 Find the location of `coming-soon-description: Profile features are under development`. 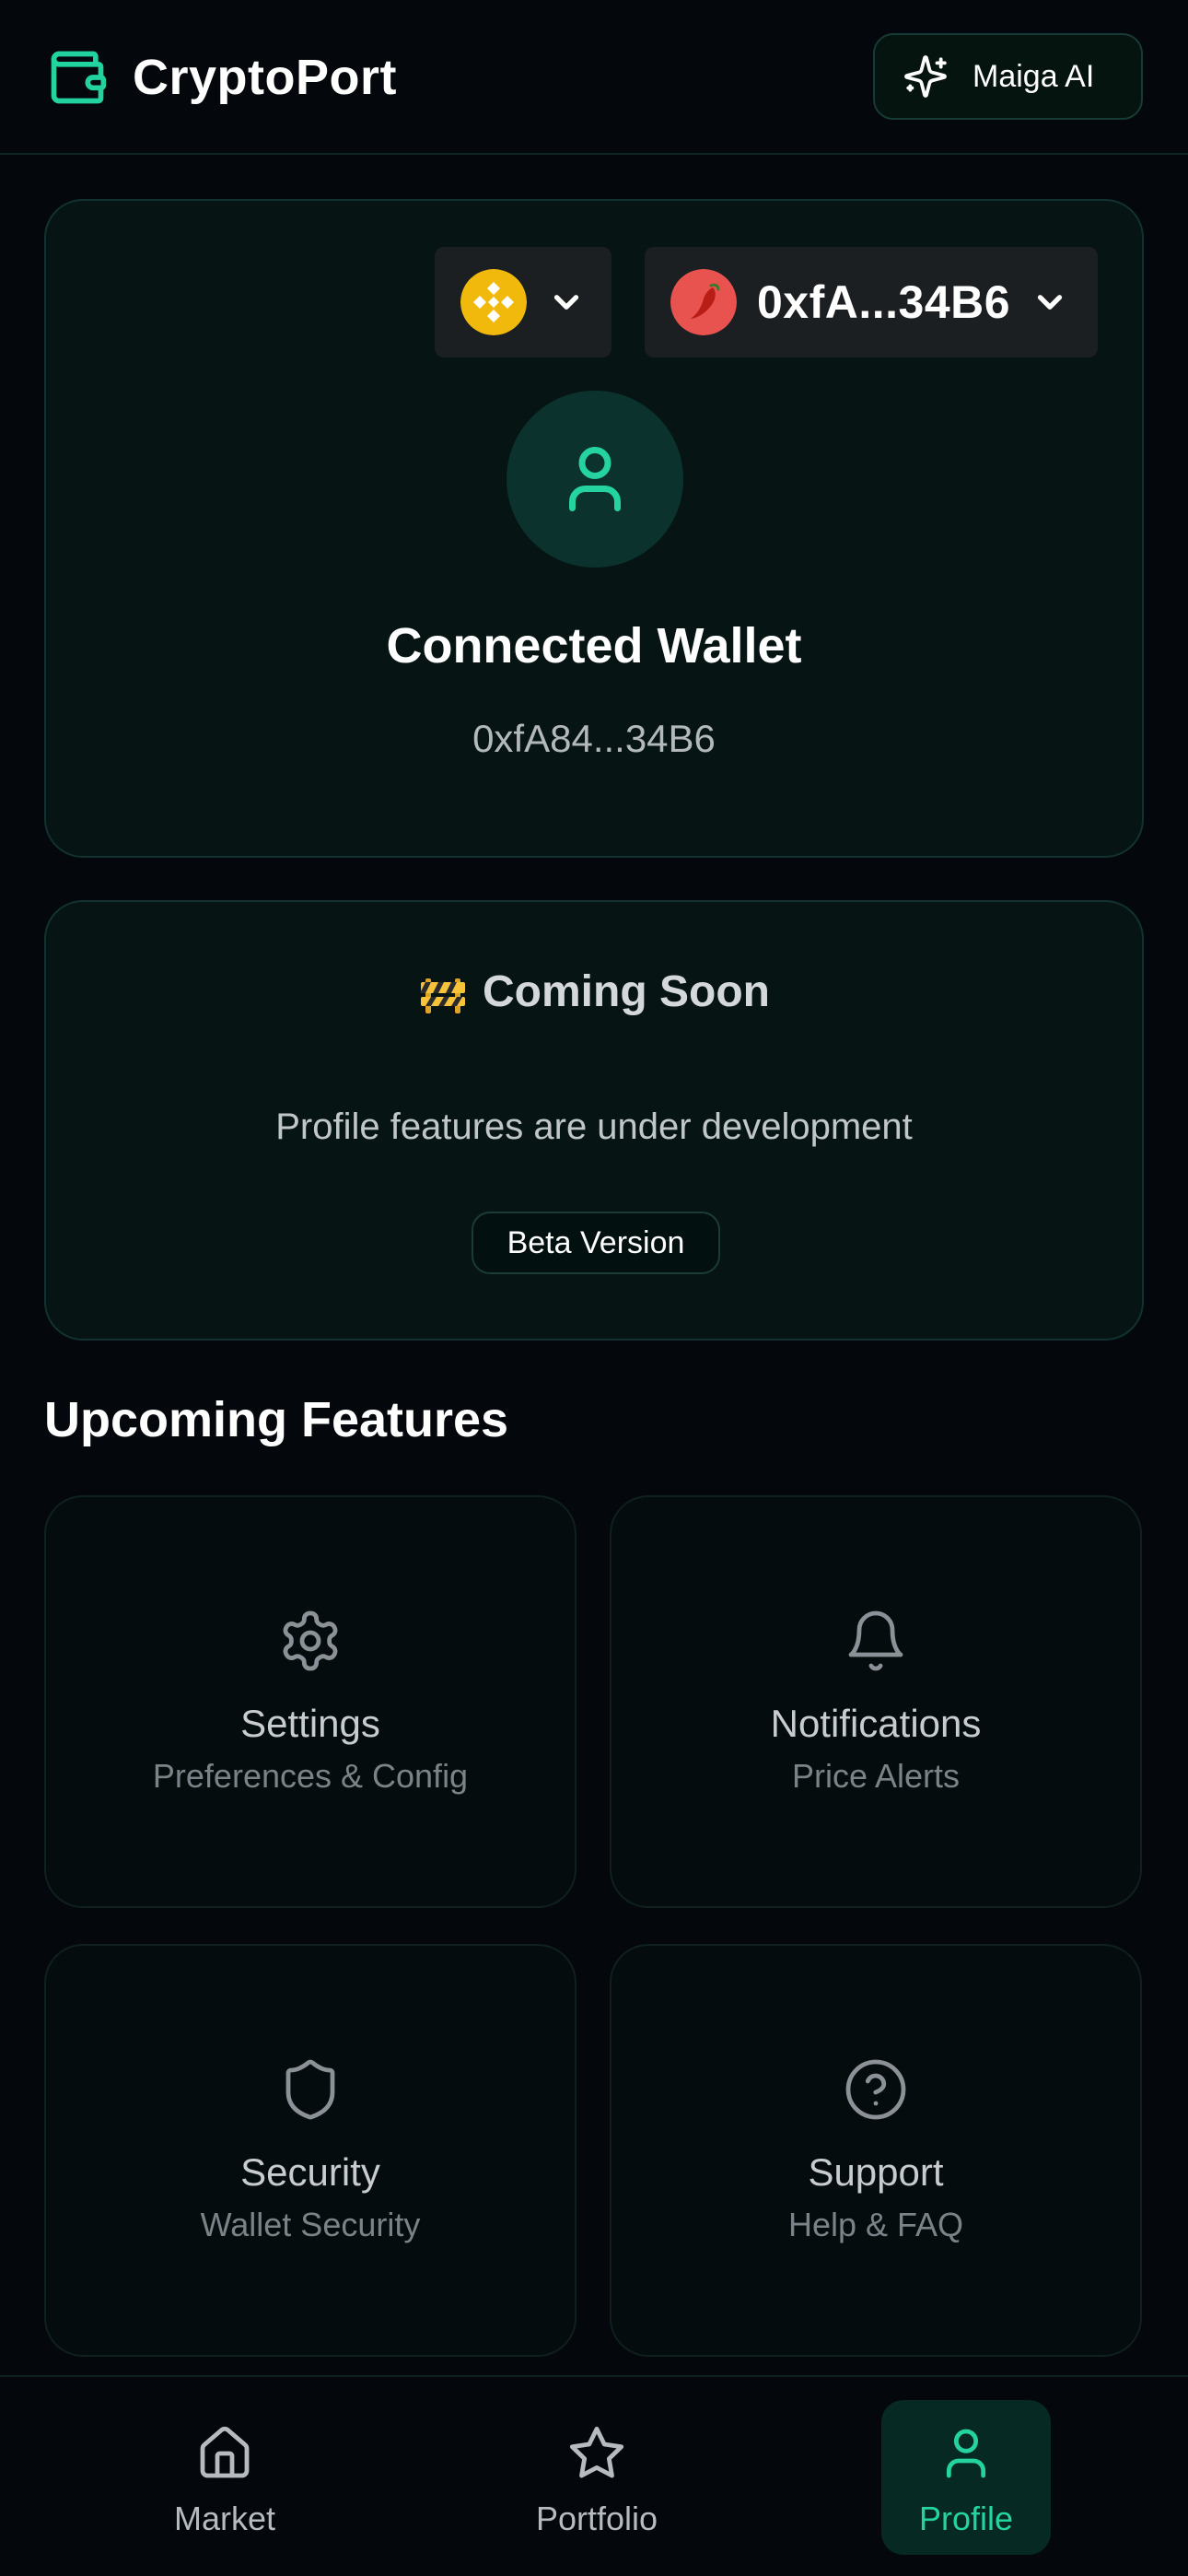

coming-soon-description: Profile features are under development is located at coordinates (594, 1127).